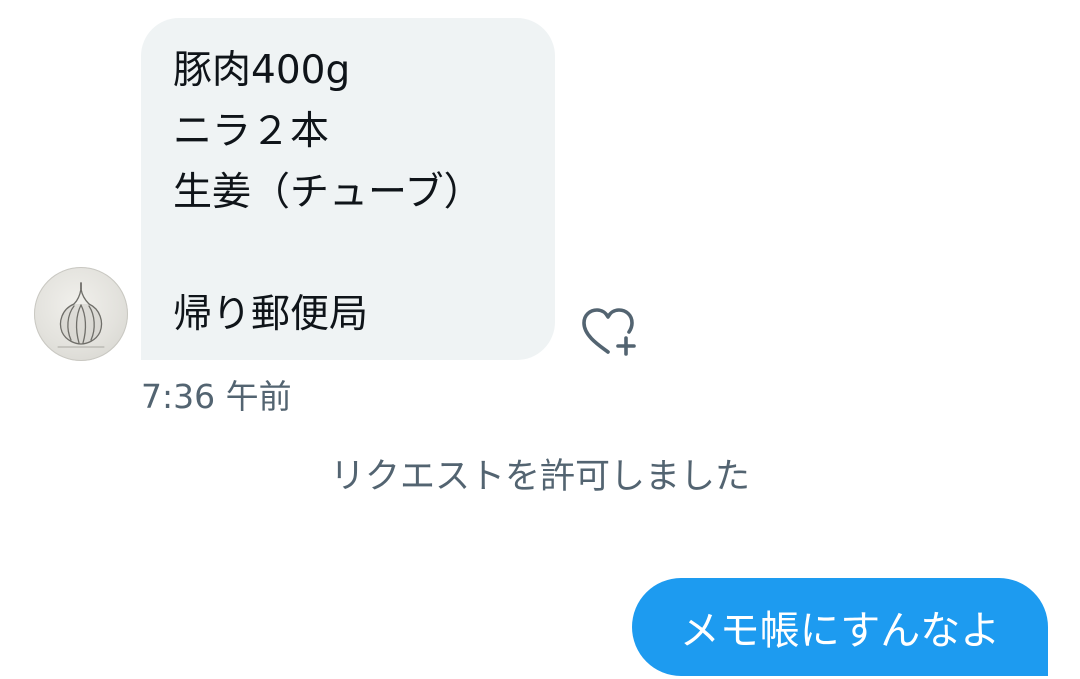 This screenshot has height=679, width=1080. I want to click on sender-avatar, so click(81, 314).